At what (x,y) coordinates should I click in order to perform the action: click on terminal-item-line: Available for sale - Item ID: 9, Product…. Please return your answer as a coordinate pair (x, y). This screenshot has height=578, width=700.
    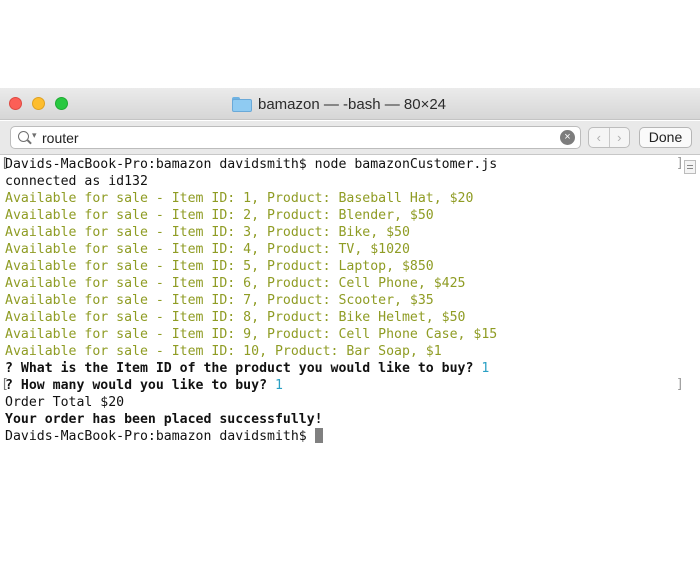
    Looking at the image, I should click on (251, 334).